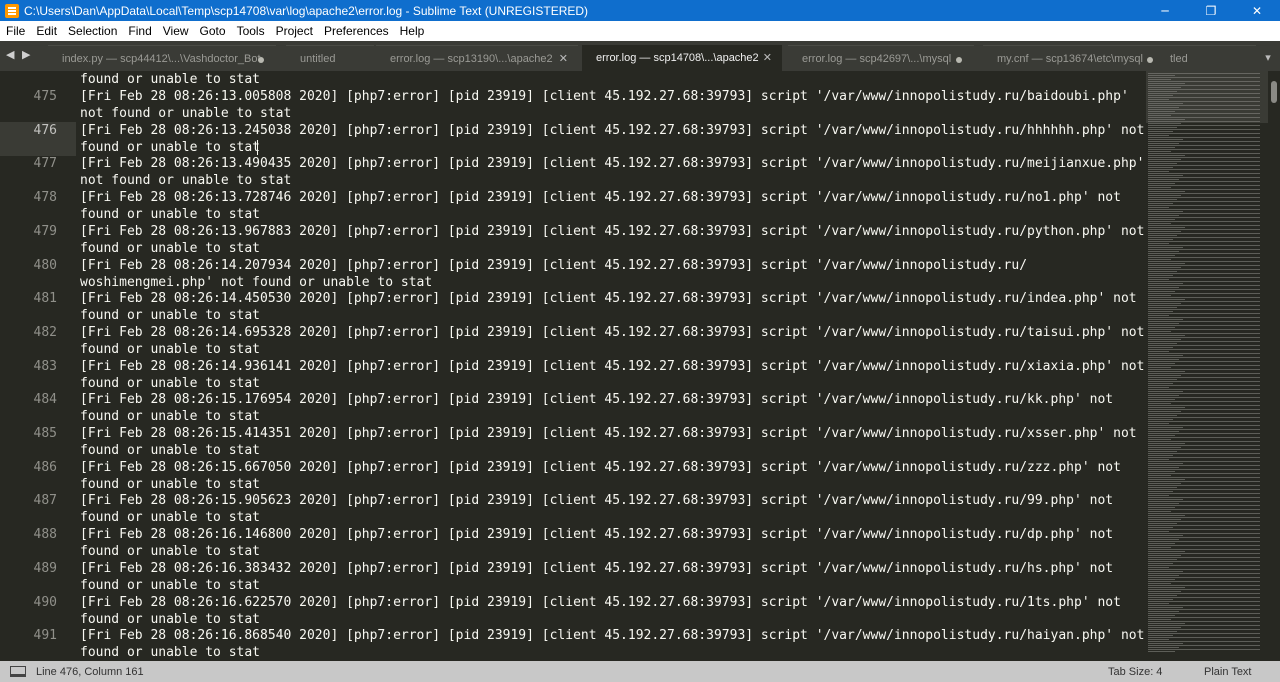  I want to click on menu-project: Project, so click(294, 31).